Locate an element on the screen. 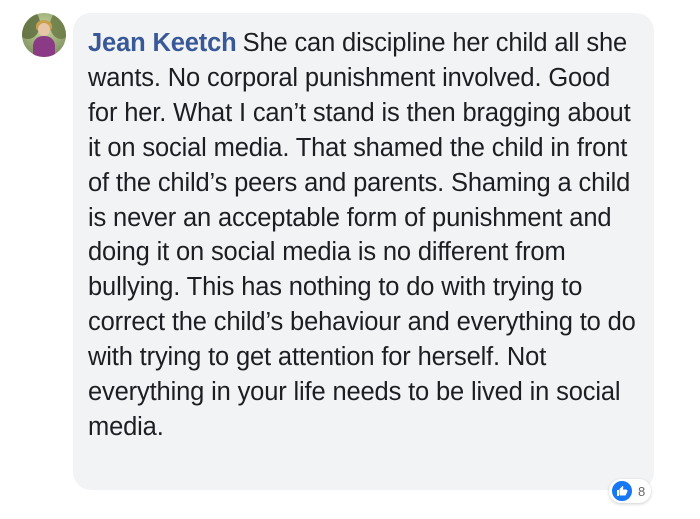  avatar-body is located at coordinates (44, 46).